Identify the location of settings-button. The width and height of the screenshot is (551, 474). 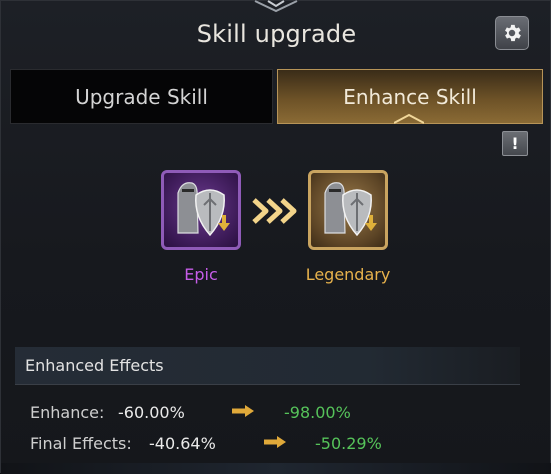
(512, 33).